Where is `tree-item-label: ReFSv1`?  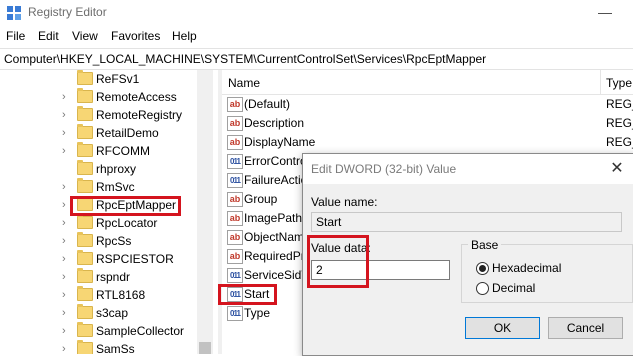
tree-item-label: ReFSv1 is located at coordinates (118, 79).